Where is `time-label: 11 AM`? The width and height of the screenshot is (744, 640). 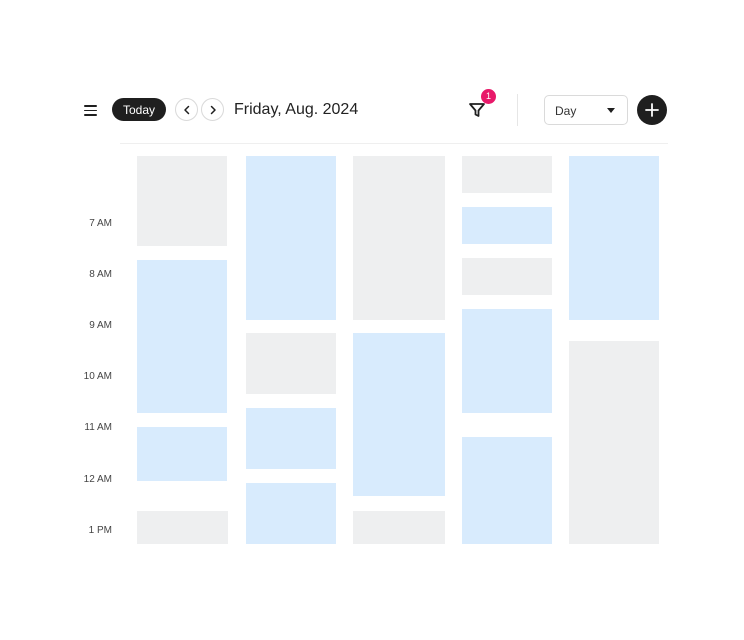
time-label: 11 AM is located at coordinates (98, 427).